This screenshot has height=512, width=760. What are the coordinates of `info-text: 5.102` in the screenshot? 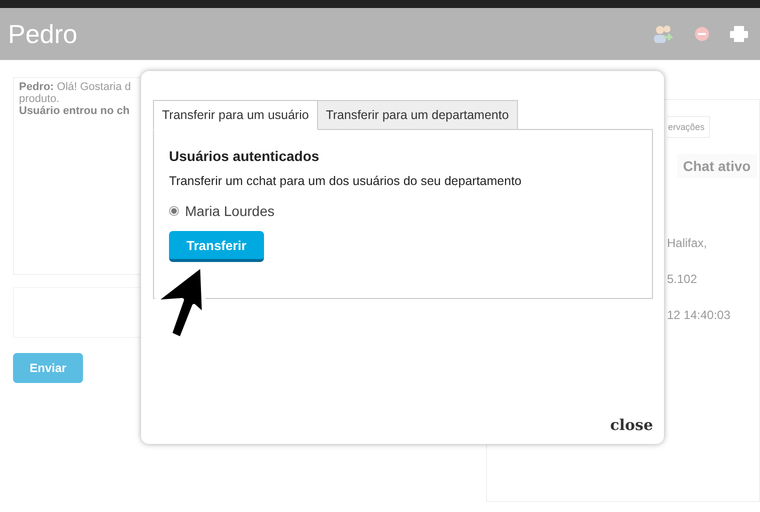 It's located at (682, 279).